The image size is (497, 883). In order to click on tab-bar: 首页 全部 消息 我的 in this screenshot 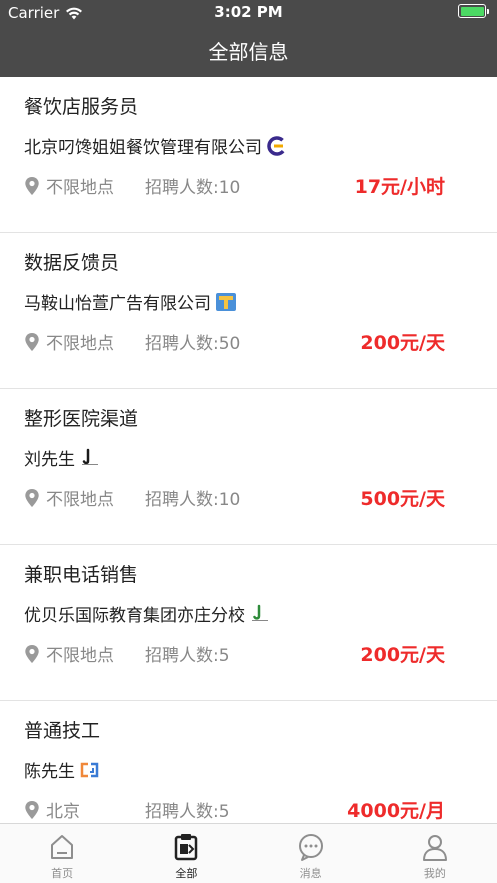, I will do `click(248, 853)`.